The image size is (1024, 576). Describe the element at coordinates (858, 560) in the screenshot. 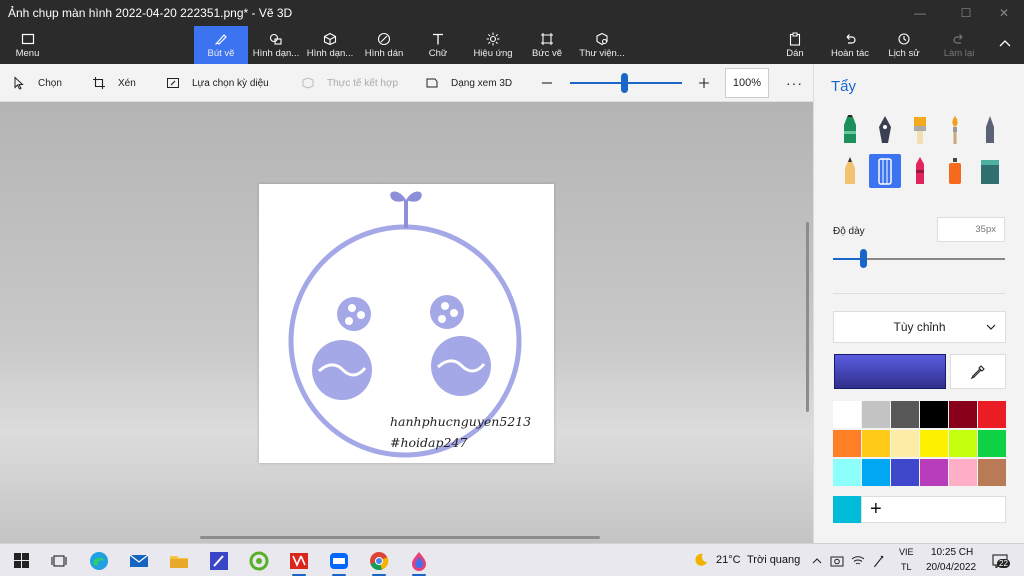

I see `wifi-tray-icon` at that location.